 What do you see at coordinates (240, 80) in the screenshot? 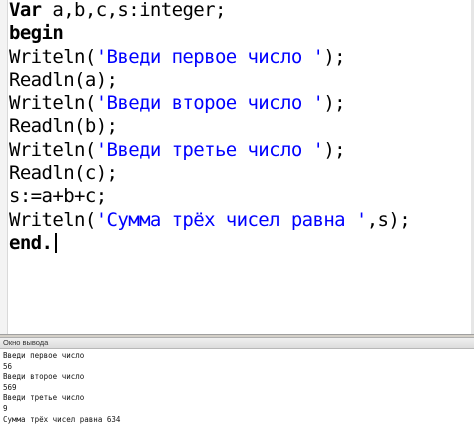
I see `code-line: Readln(a);` at bounding box center [240, 80].